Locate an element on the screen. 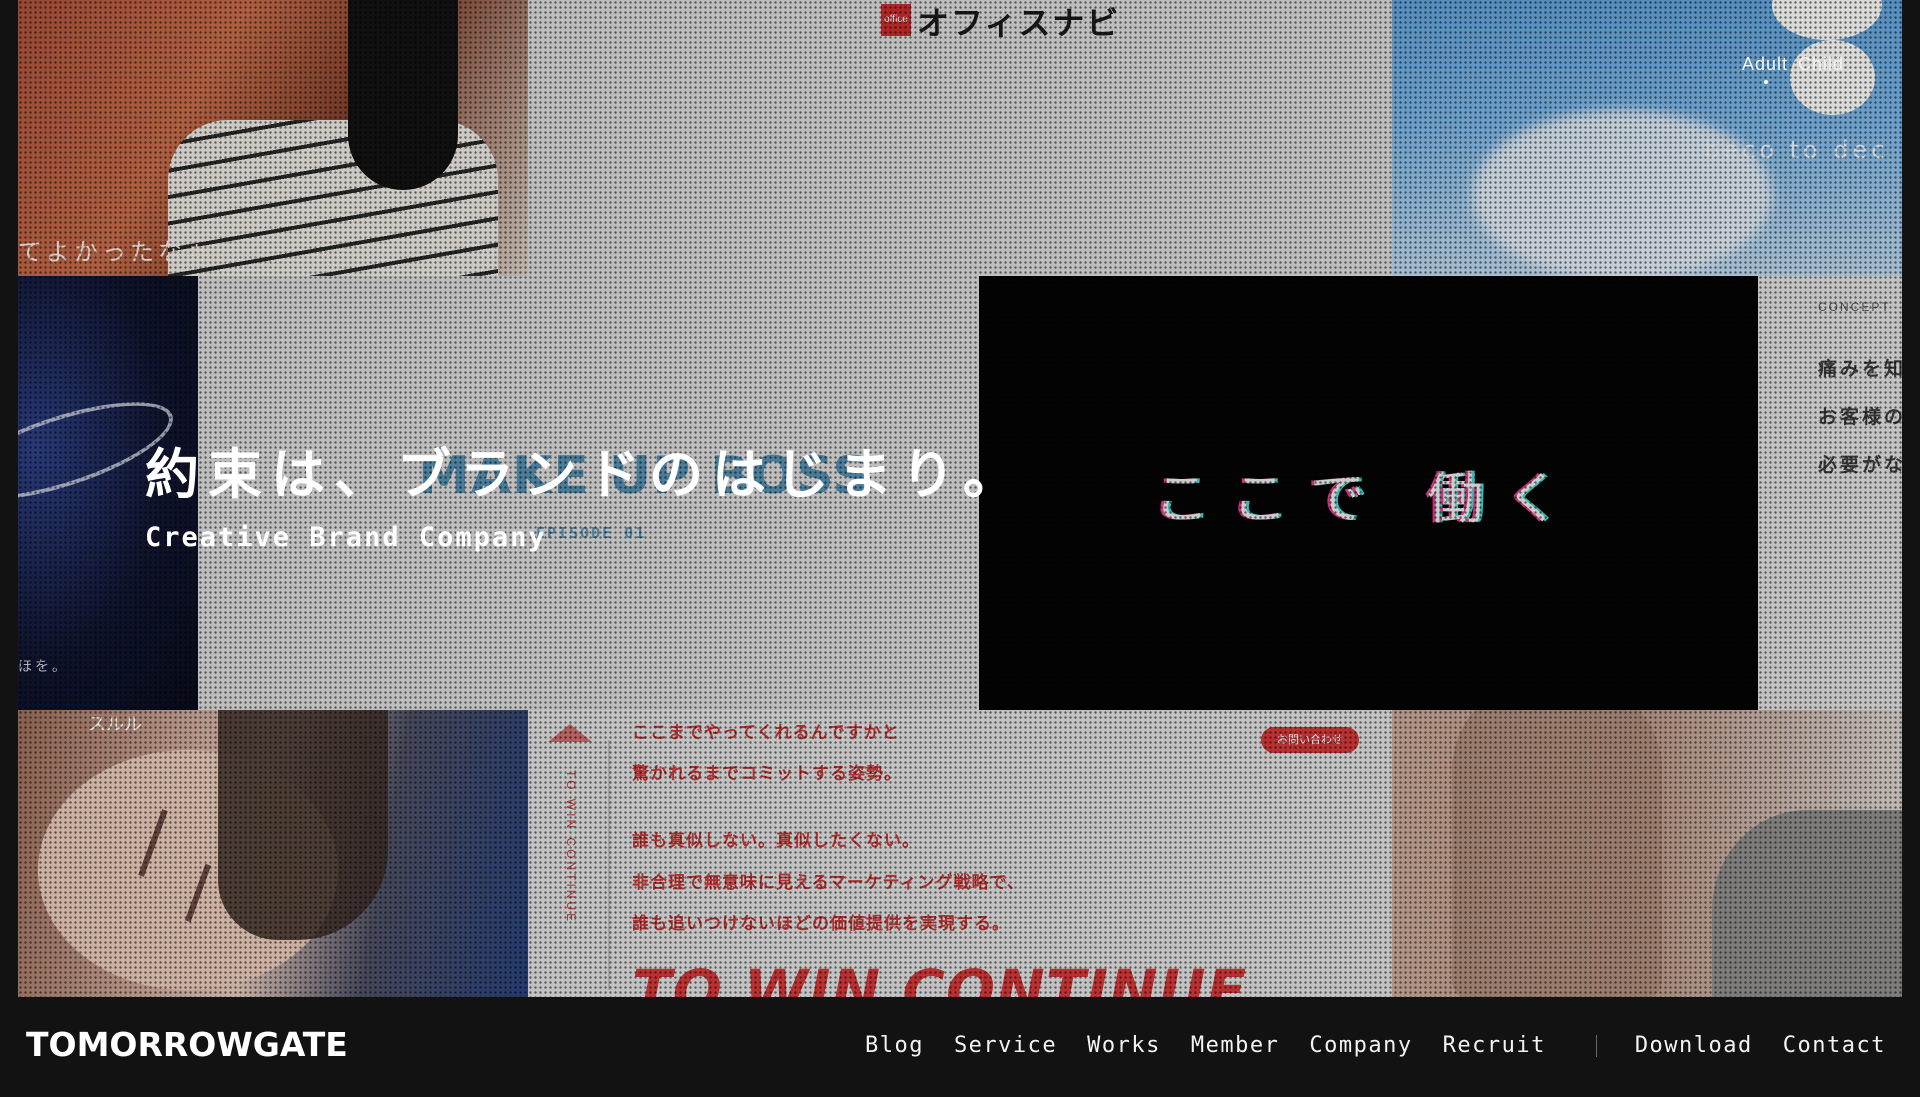 This screenshot has height=1097, width=1920. works-tile-baby: スルル is located at coordinates (273, 853).